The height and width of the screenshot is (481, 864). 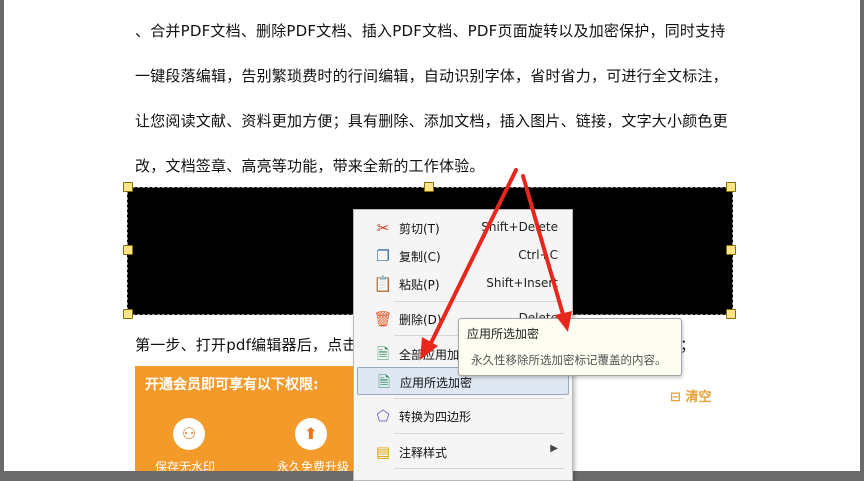 I want to click on red-arrow-left, so click(x=473, y=257).